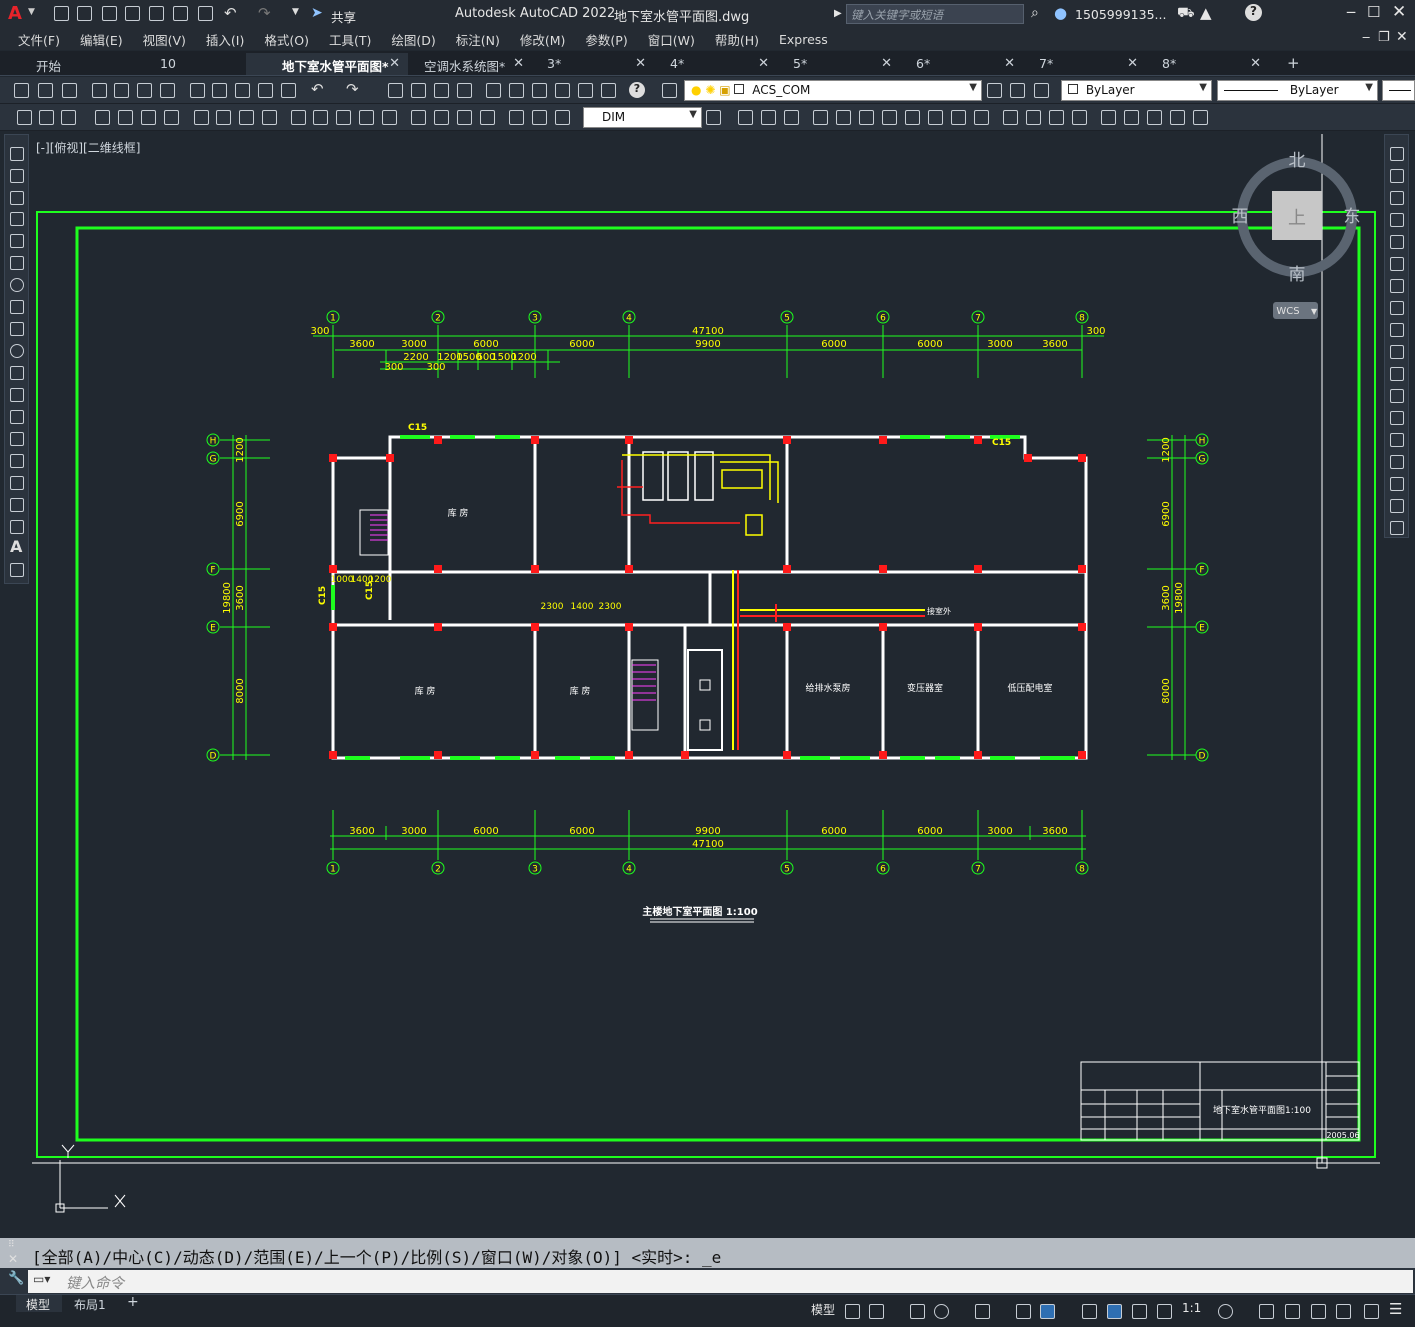 Image resolution: width=1415 pixels, height=1327 pixels. Describe the element at coordinates (1296, 235) in the screenshot. I see `viewcube: 上 北 南 东 西 WCS ▼` at that location.